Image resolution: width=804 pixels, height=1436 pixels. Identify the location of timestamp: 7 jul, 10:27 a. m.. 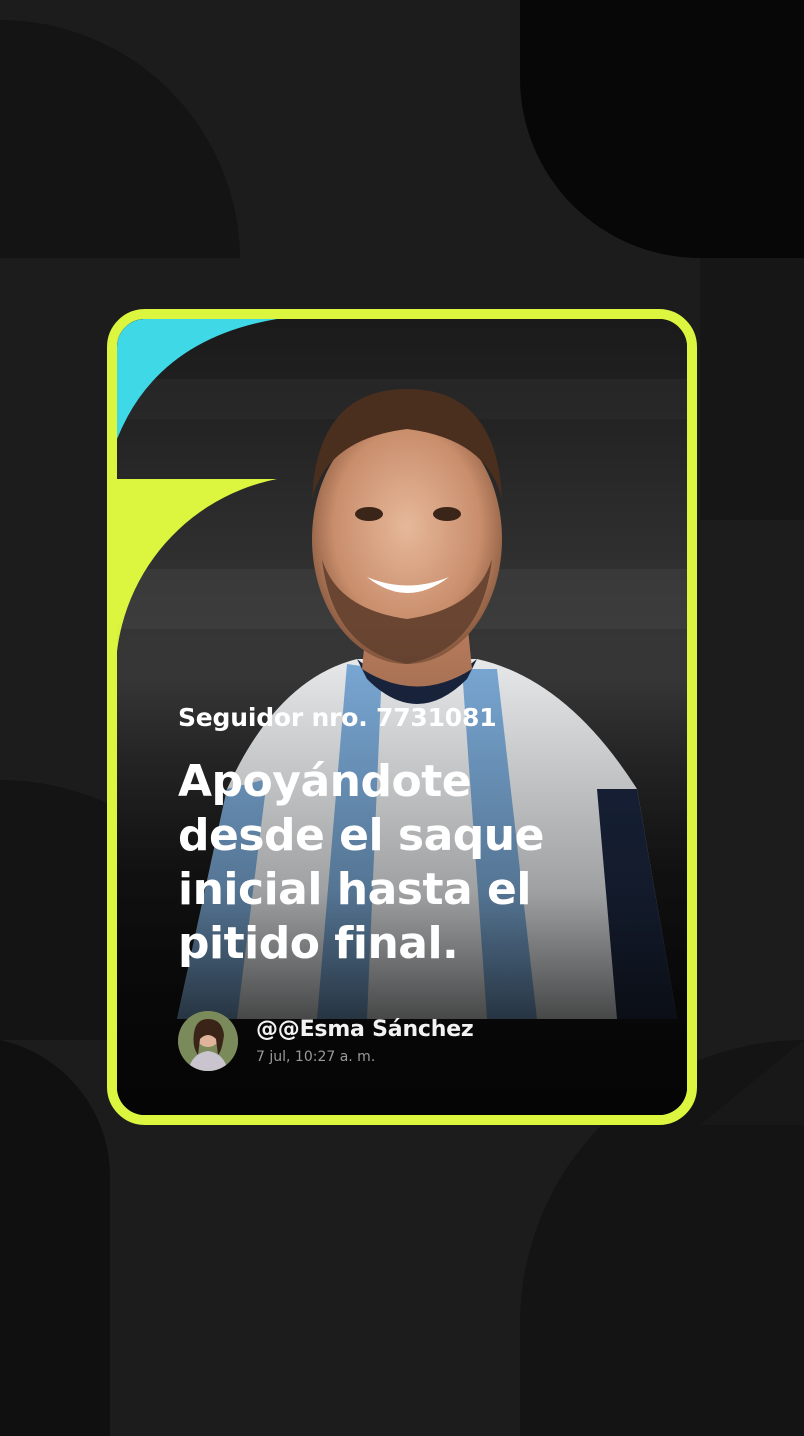
(316, 1057).